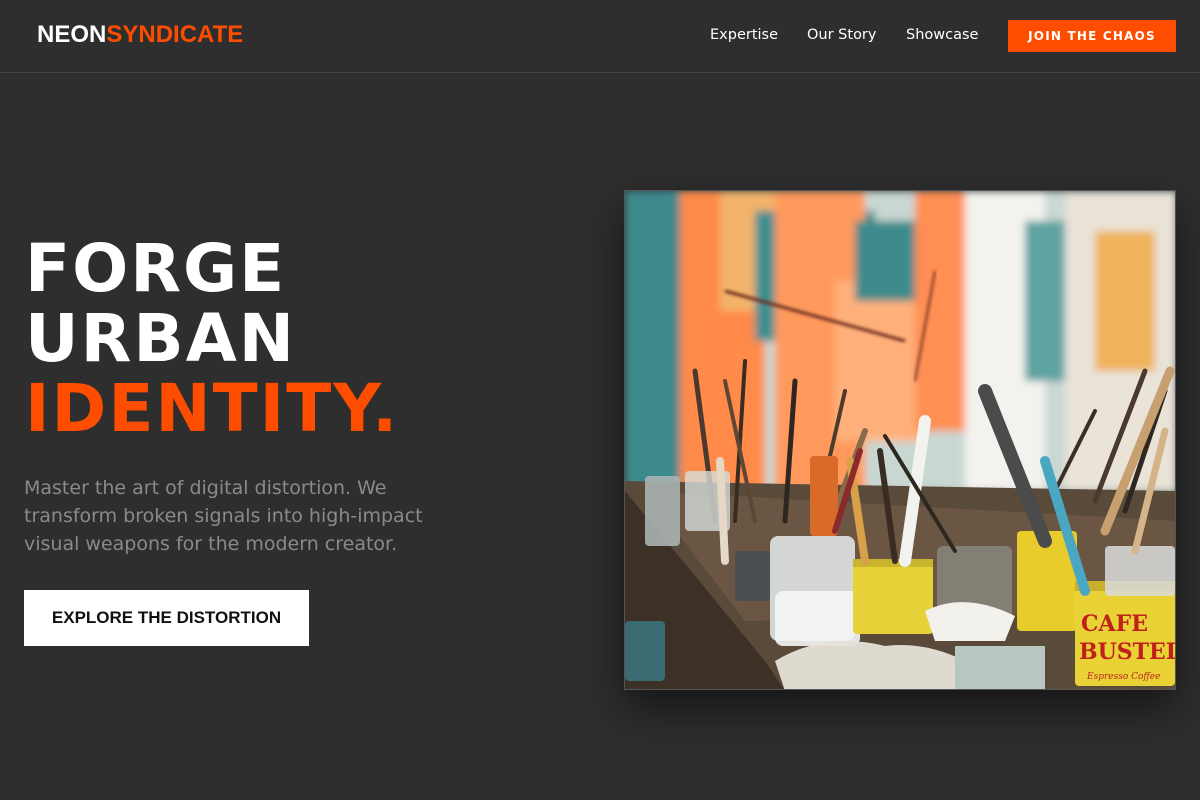 This screenshot has width=1200, height=800. What do you see at coordinates (942, 35) in the screenshot?
I see `nav-link-showcase: Showcase` at bounding box center [942, 35].